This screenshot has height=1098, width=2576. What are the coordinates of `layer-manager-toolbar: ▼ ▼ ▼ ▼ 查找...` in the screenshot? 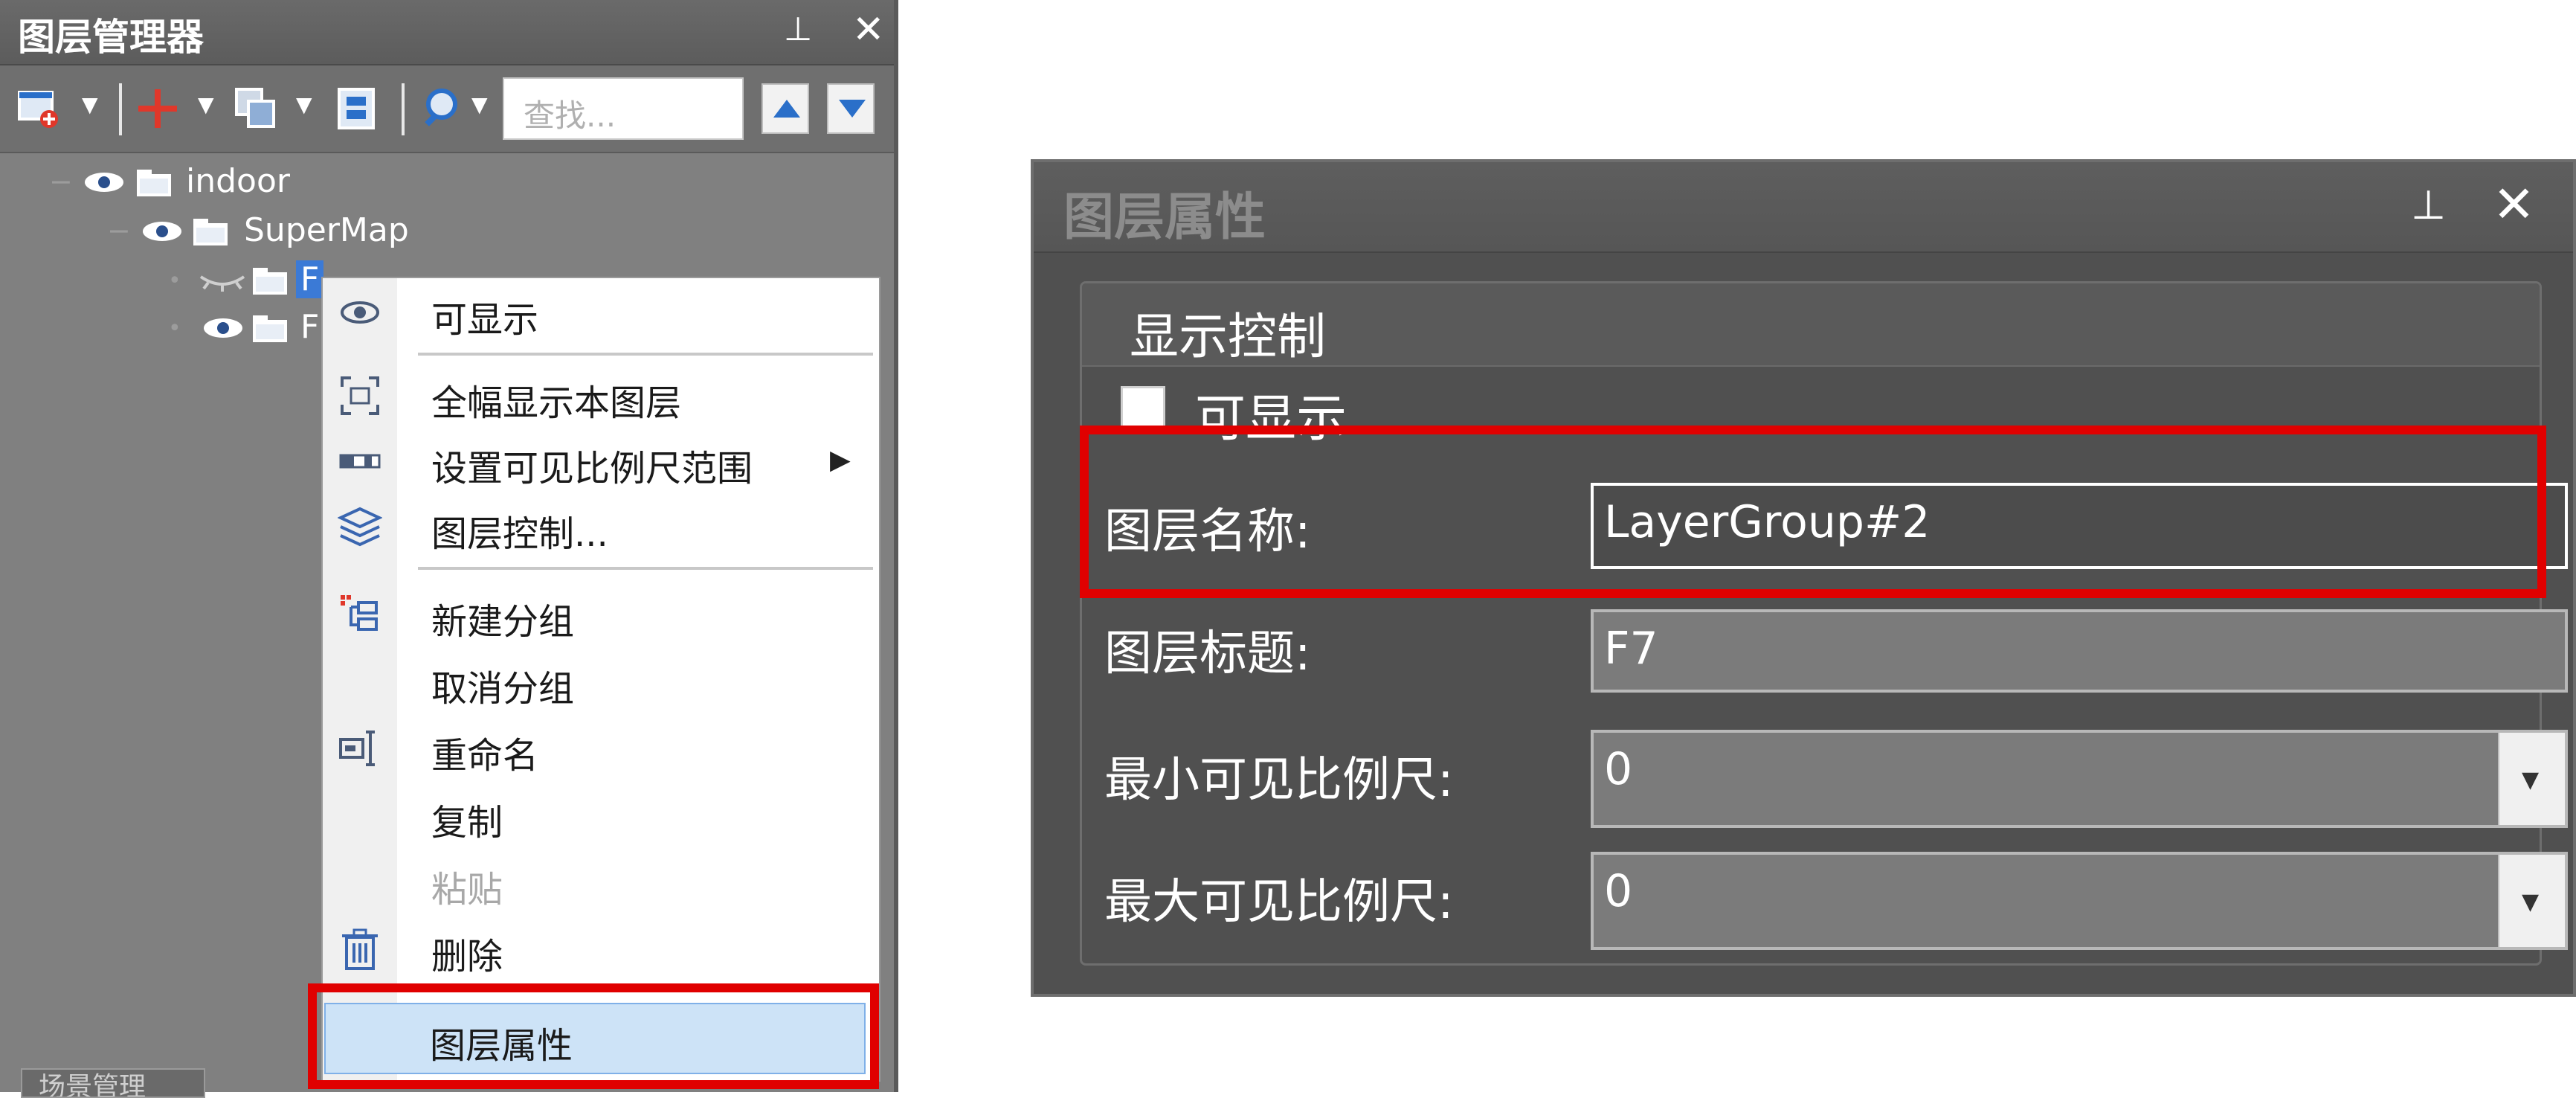 It's located at (447, 109).